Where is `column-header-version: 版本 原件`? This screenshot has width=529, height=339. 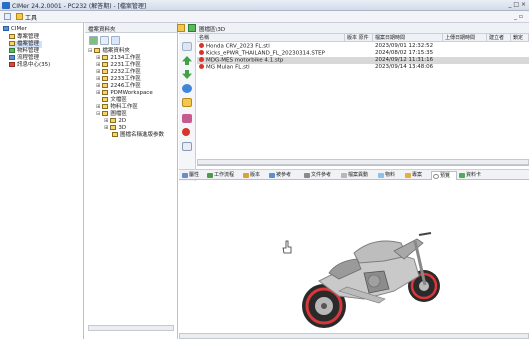 column-header-version: 版本 原件 is located at coordinates (359, 38).